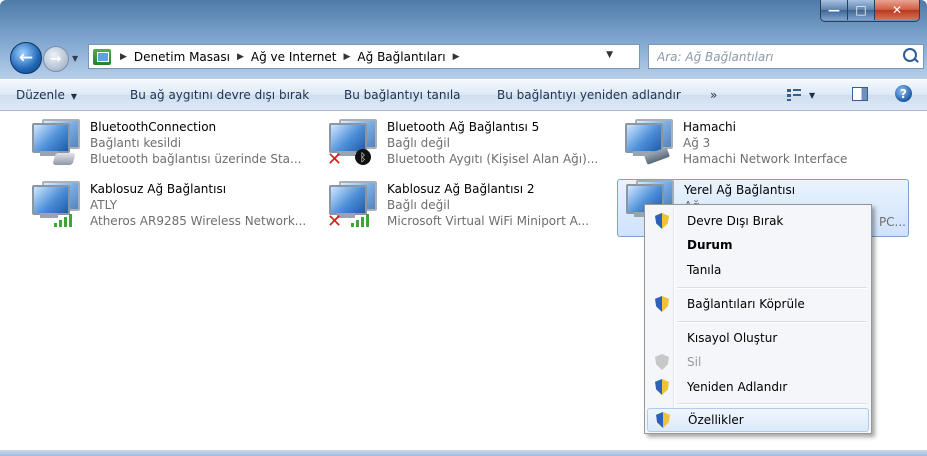  What do you see at coordinates (758, 420) in the screenshot?
I see `menu-item-properties: Özellikler` at bounding box center [758, 420].